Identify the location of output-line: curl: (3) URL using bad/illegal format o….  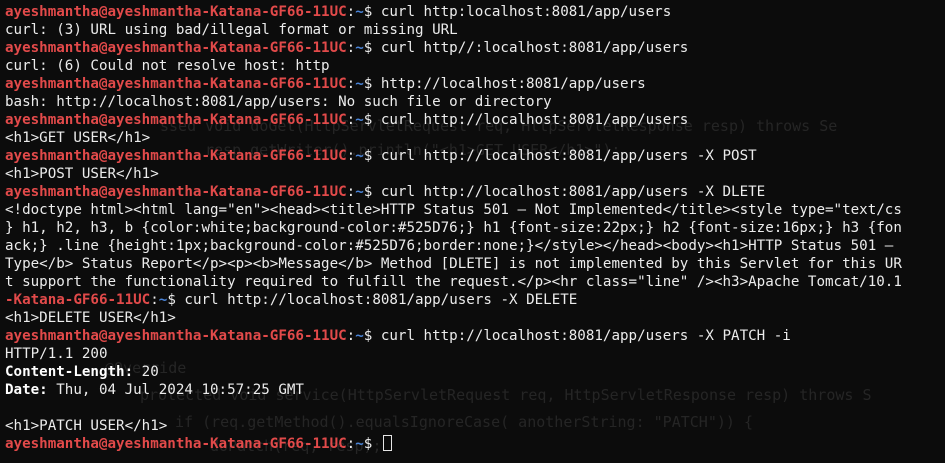
(231, 30).